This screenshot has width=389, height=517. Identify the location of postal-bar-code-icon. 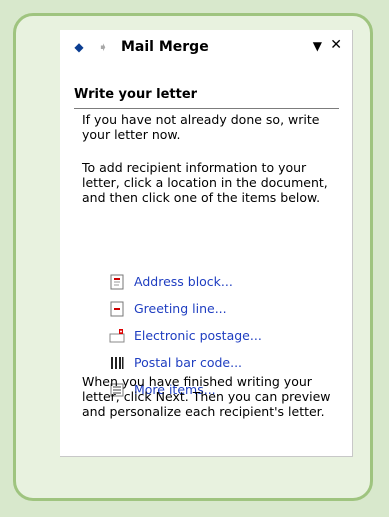
(117, 363).